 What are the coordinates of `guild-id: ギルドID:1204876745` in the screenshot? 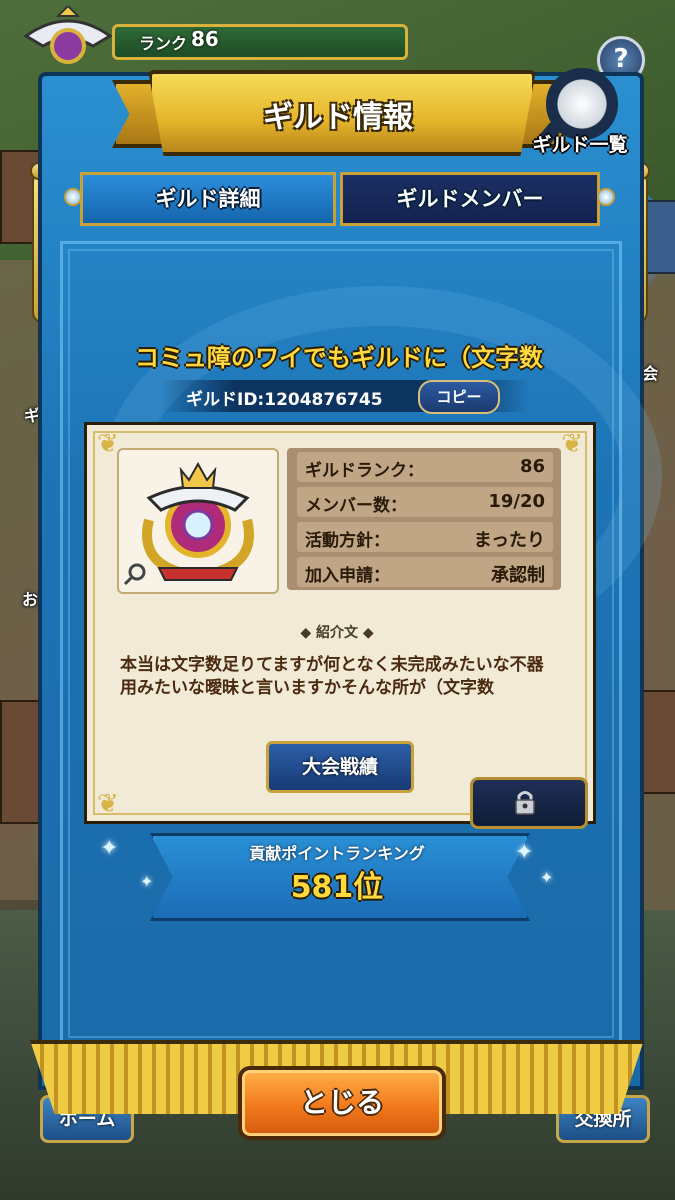 It's located at (284, 400).